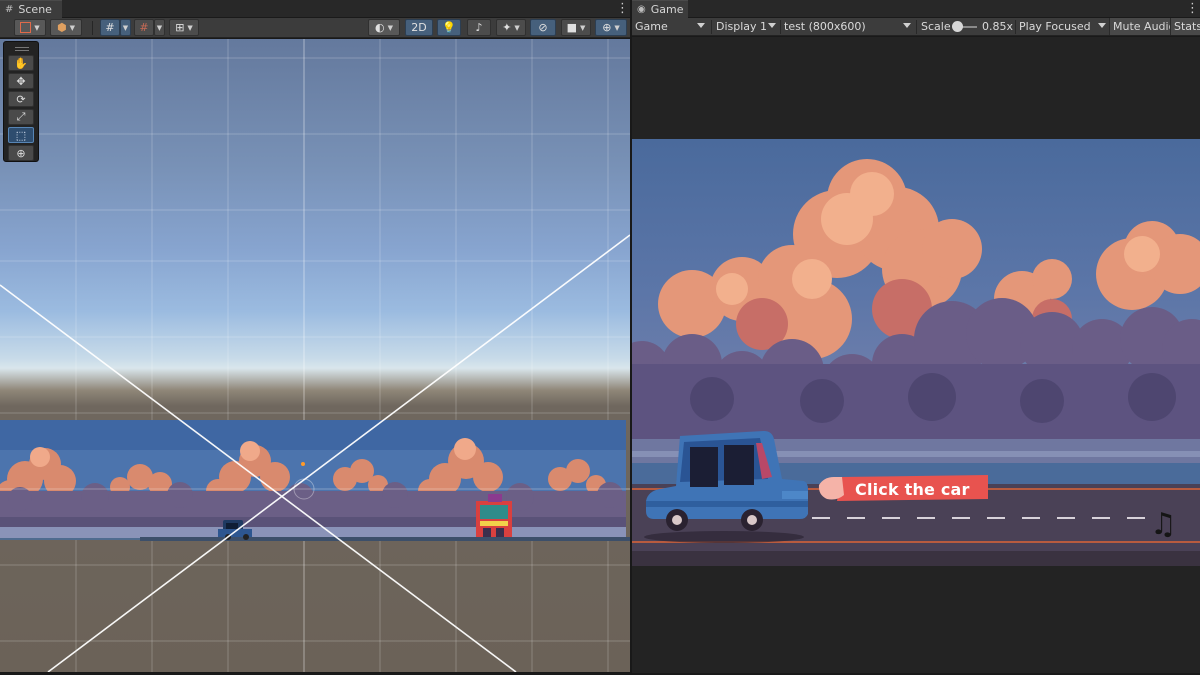 The image size is (1200, 675). I want to click on tab-game: ◉ Game, so click(660, 9).